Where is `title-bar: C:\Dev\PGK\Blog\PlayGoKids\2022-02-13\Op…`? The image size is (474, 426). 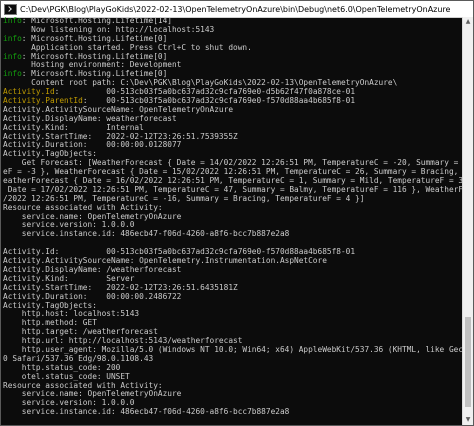
title-bar: C:\Dev\PGK\Blog\PlayGoKids\2022-02-13\Op… is located at coordinates (237, 9).